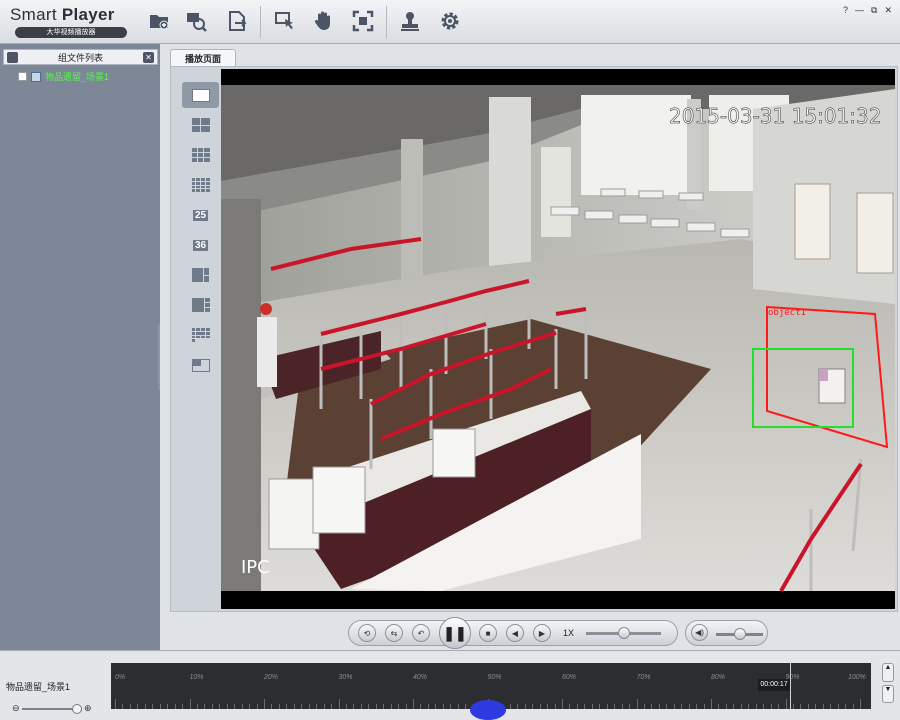 This screenshot has width=900, height=720. I want to click on pause-button: ❚❚, so click(455, 633).